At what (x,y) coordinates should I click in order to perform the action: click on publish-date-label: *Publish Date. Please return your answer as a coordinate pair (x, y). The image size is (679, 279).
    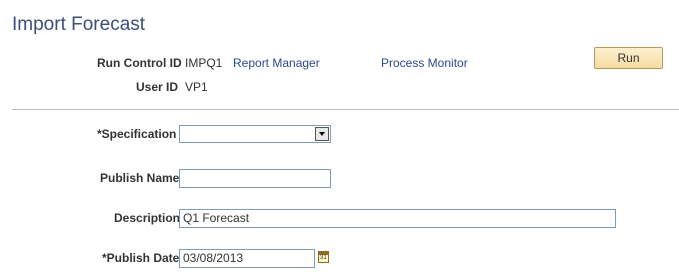
    Looking at the image, I should click on (141, 258).